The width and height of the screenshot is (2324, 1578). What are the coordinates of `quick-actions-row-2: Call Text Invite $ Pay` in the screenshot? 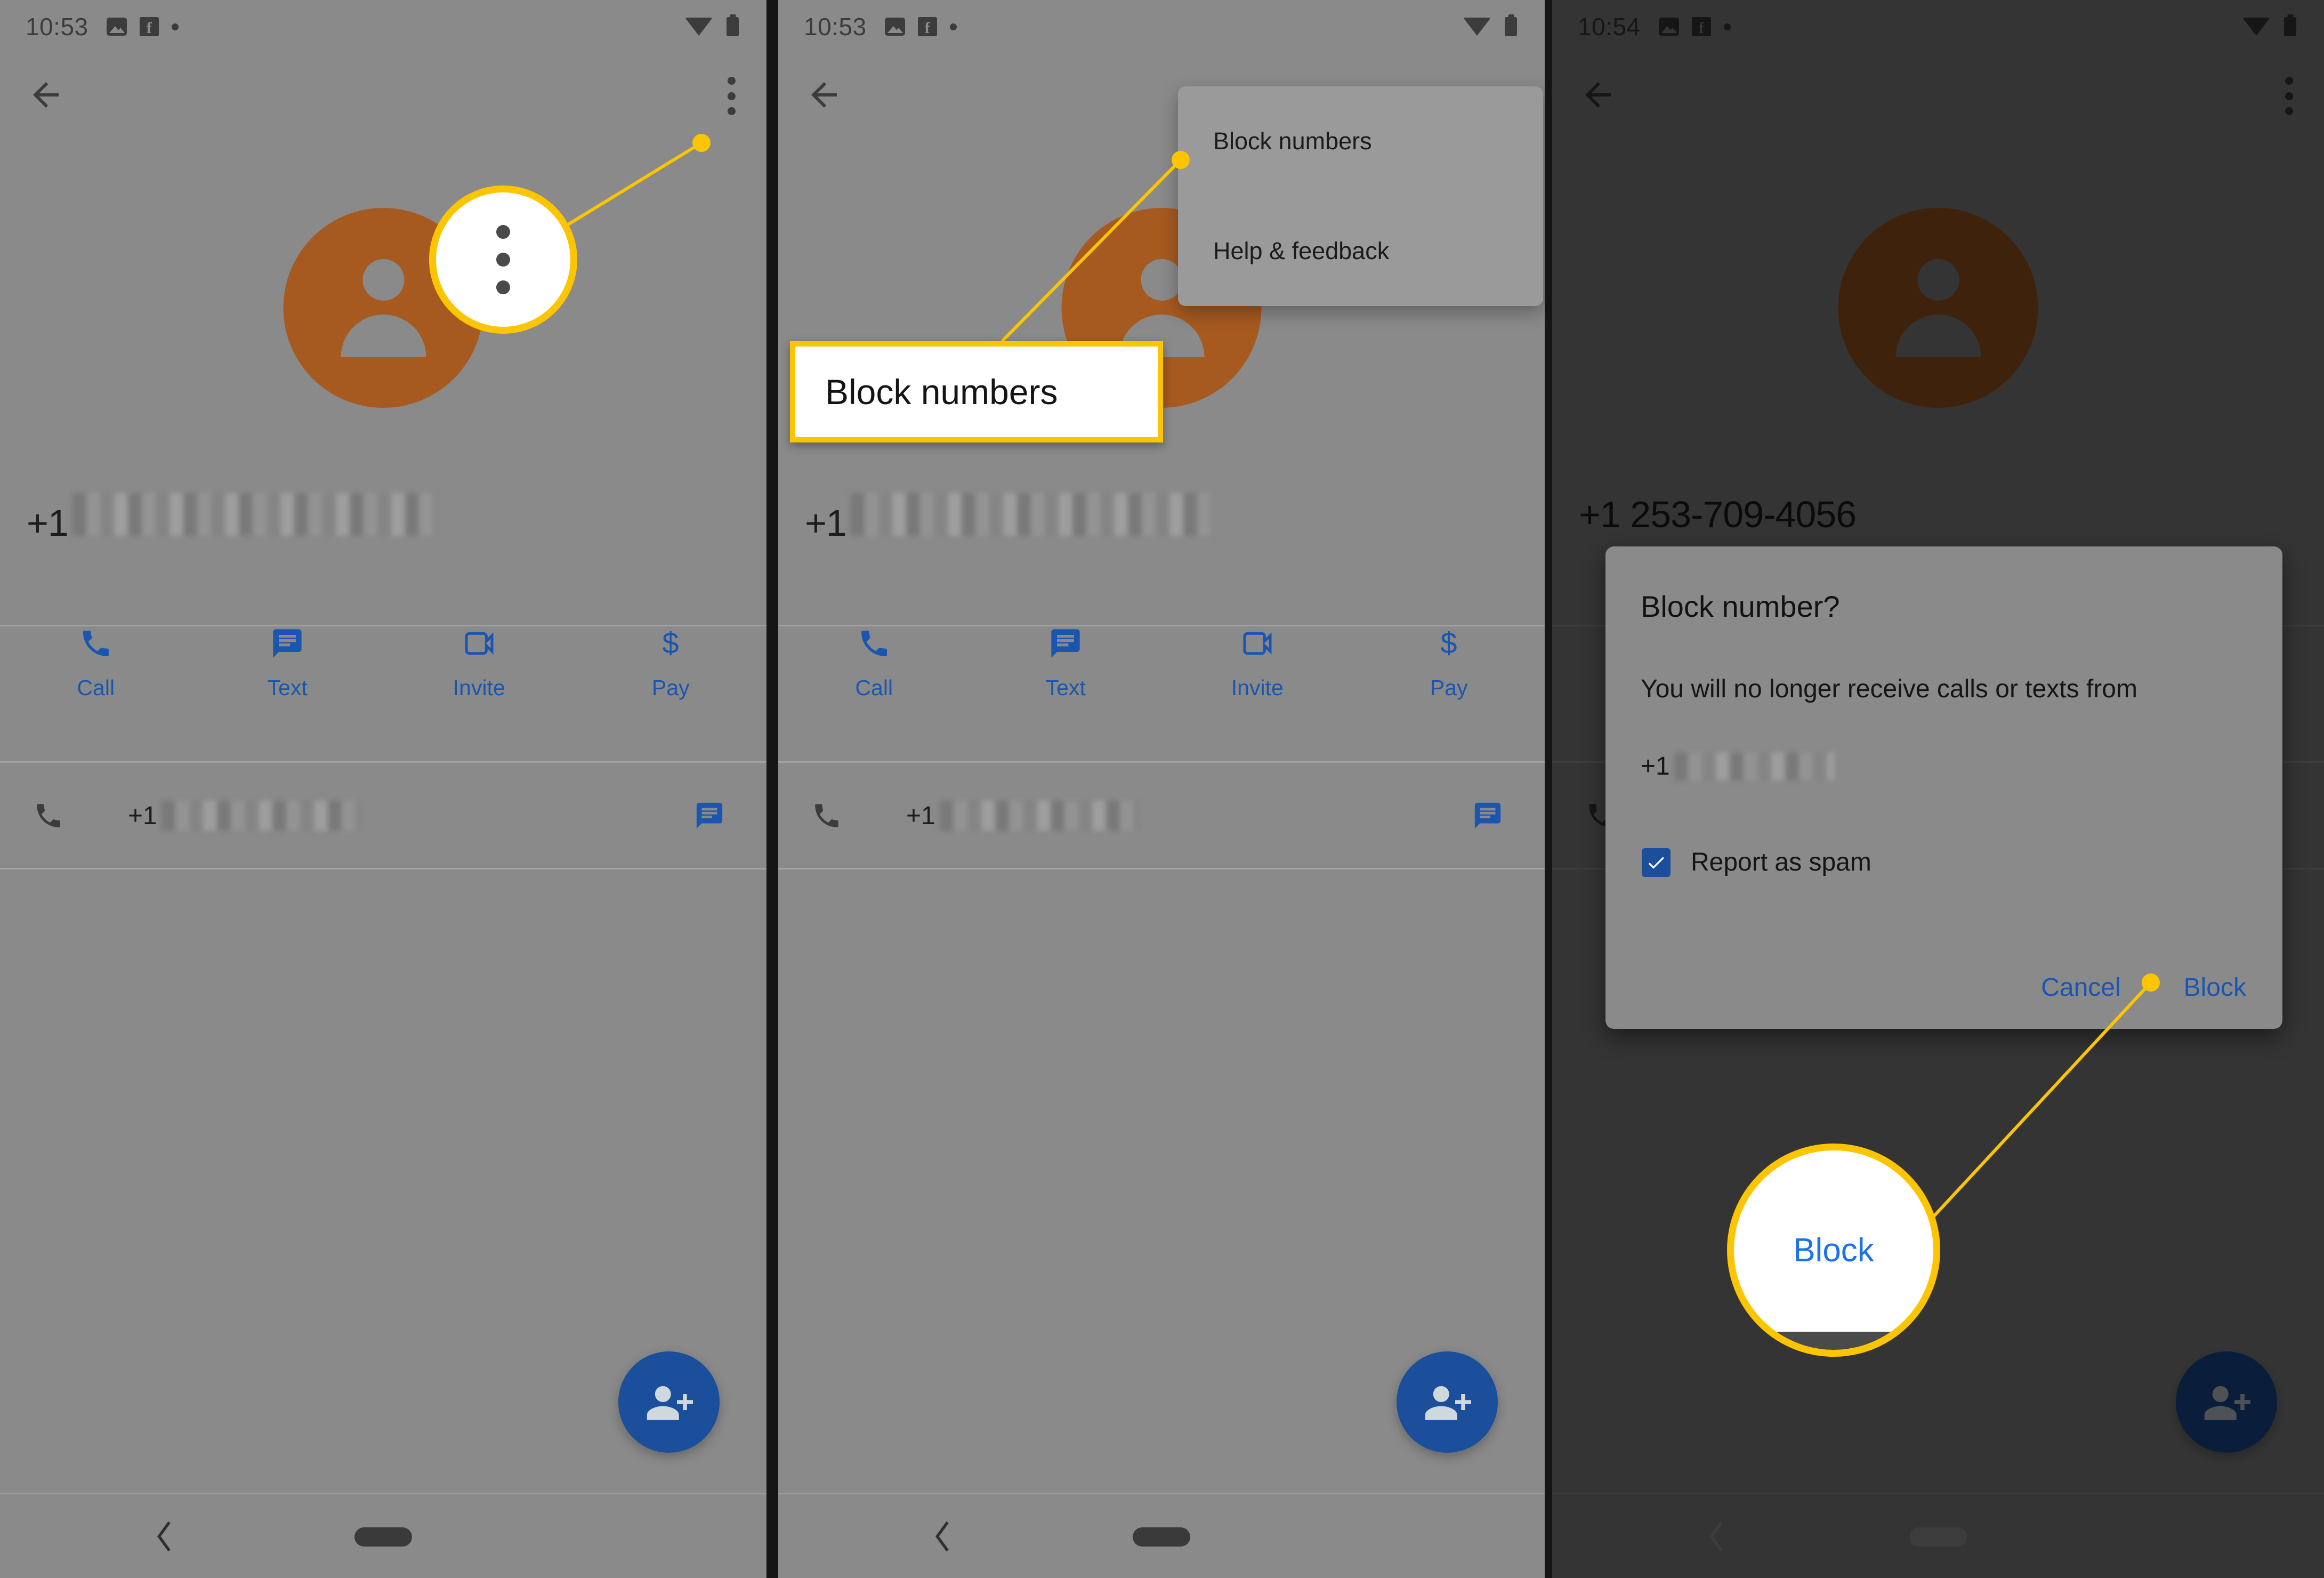 It's located at (1162, 688).